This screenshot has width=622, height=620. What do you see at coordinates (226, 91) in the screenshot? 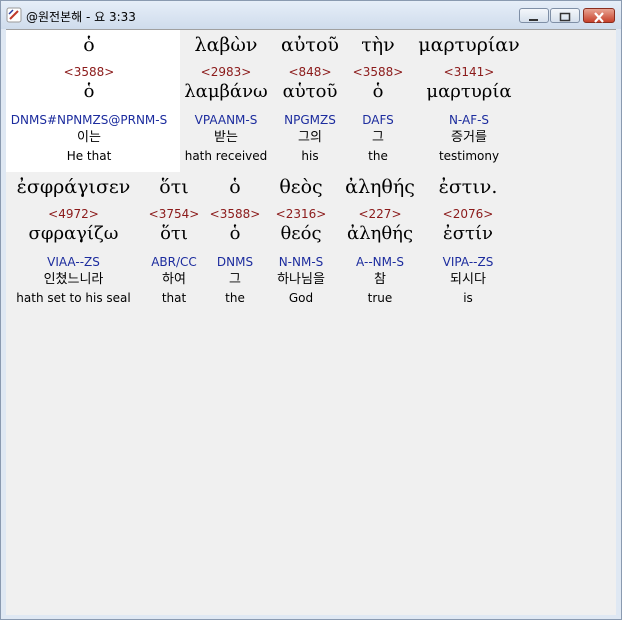
I see `greek-lemma: λαμβάνω` at bounding box center [226, 91].